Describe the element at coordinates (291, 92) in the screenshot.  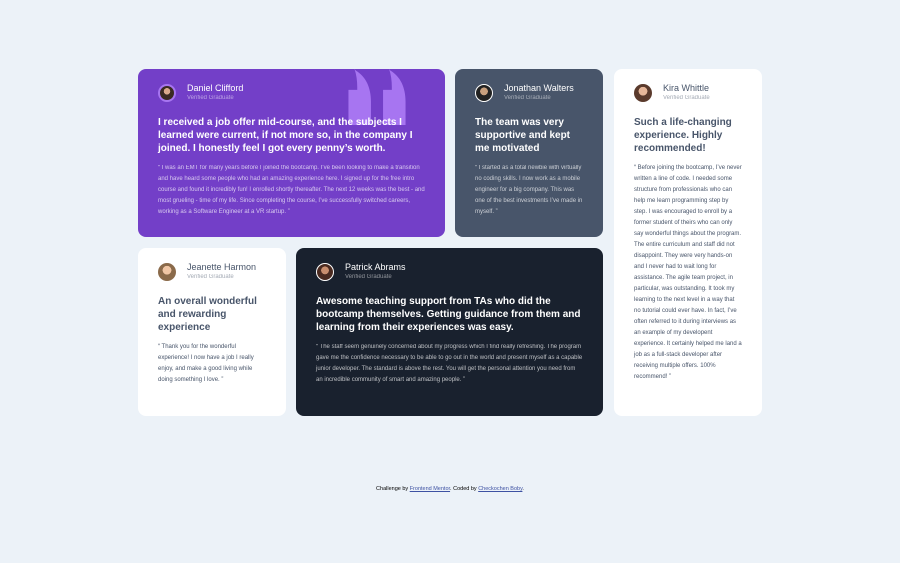
I see `author: Daniel Clifford Verified Graduate` at that location.